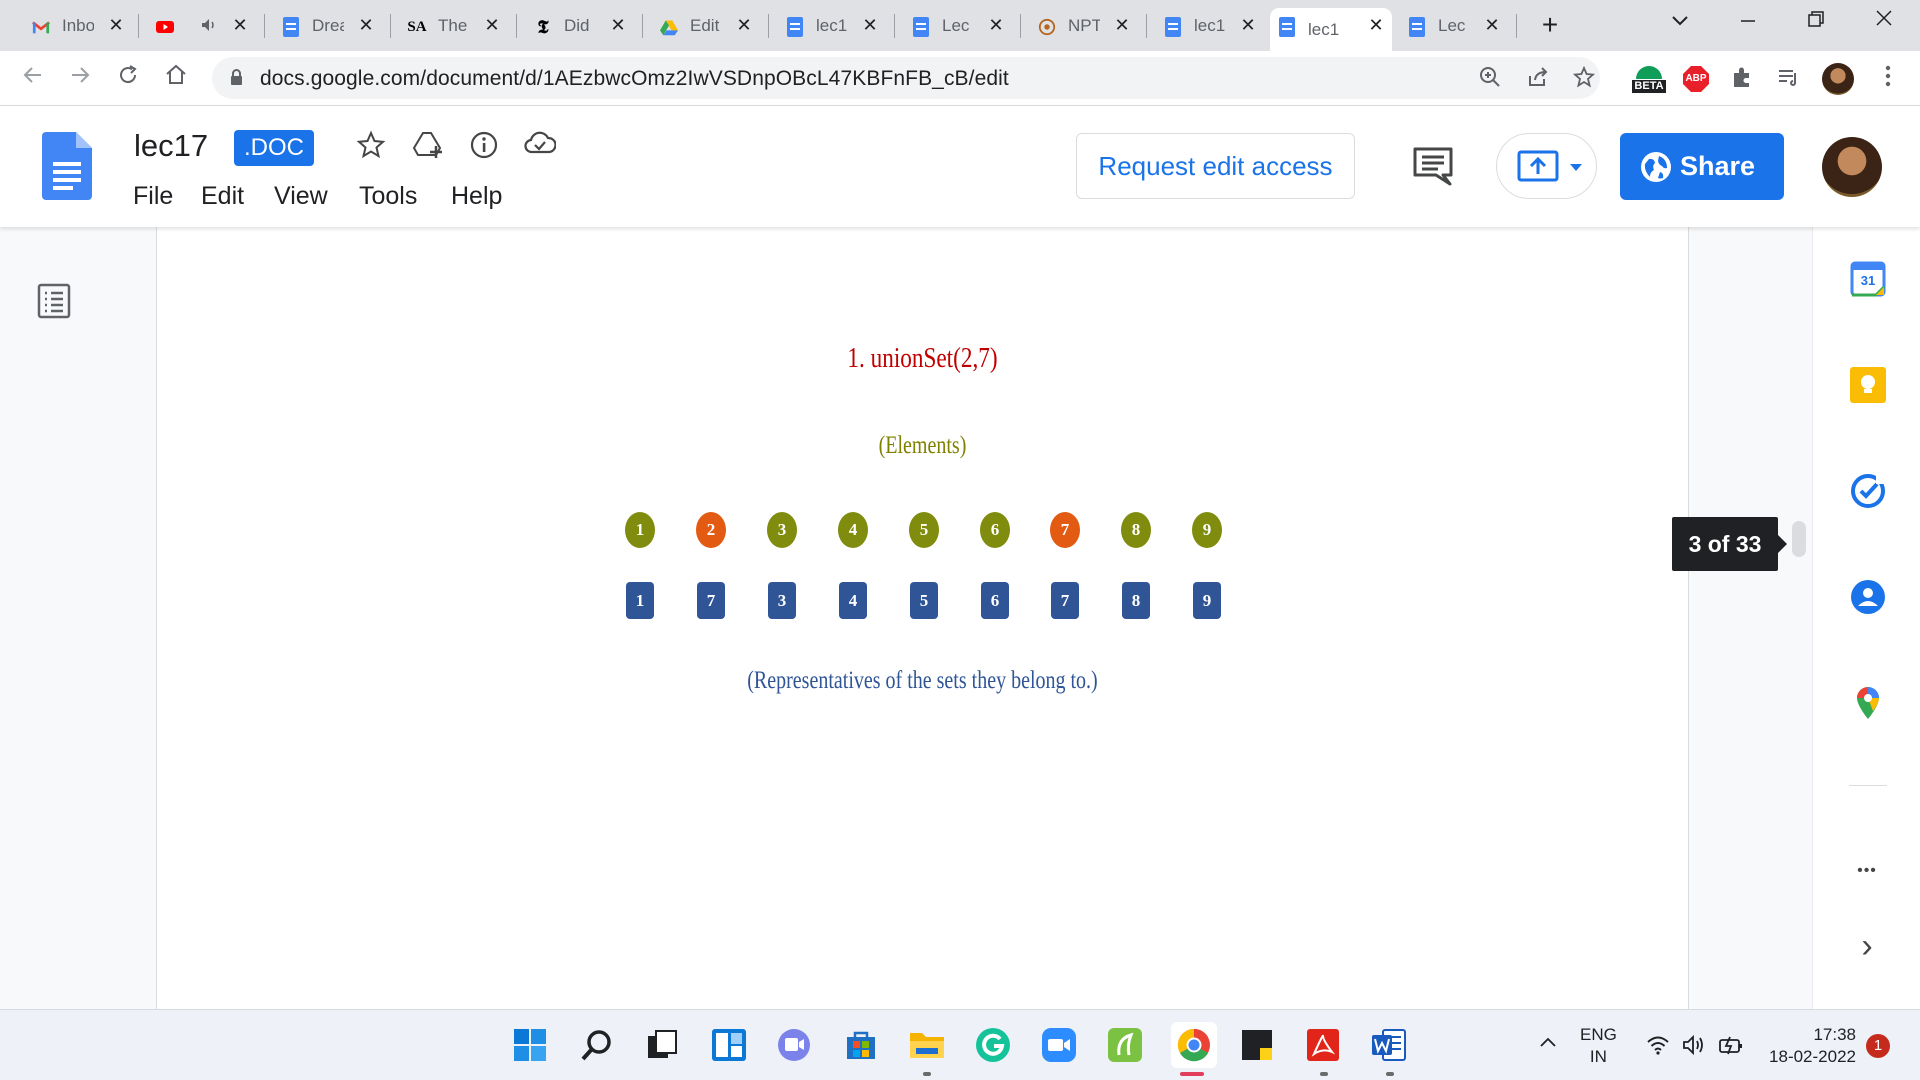 The image size is (1920, 1080). What do you see at coordinates (1550, 25) in the screenshot?
I see `new-tab-button: +` at bounding box center [1550, 25].